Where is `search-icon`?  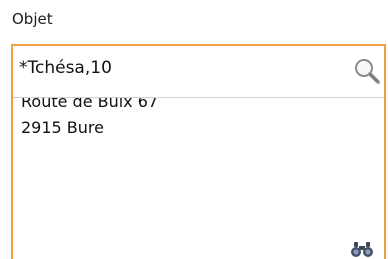 search-icon is located at coordinates (367, 71).